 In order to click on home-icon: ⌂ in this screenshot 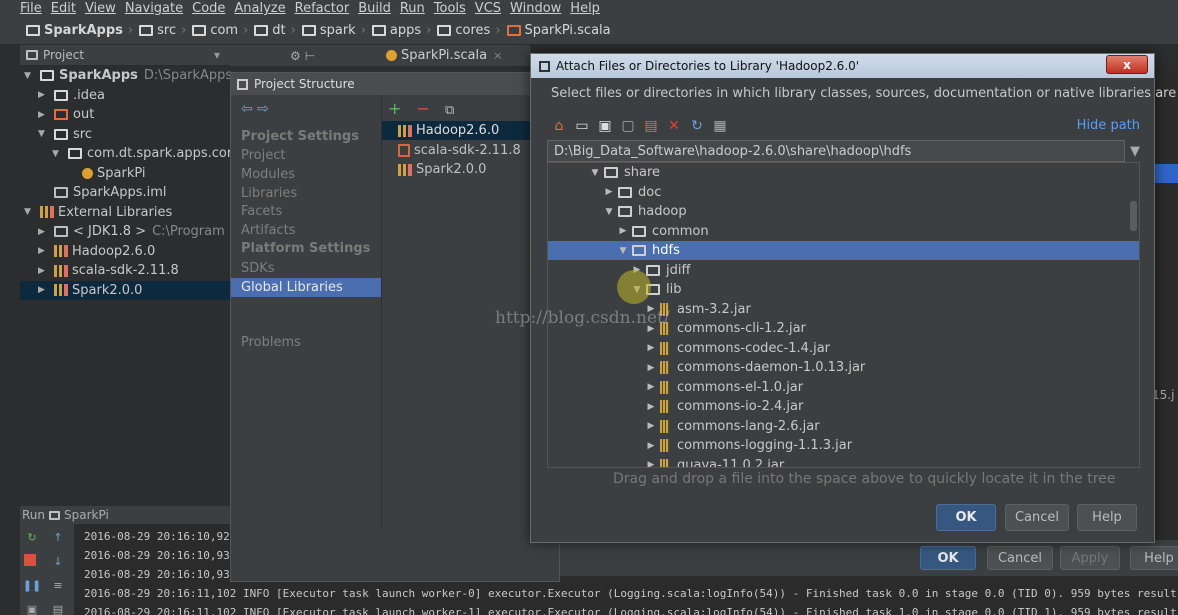, I will do `click(559, 126)`.